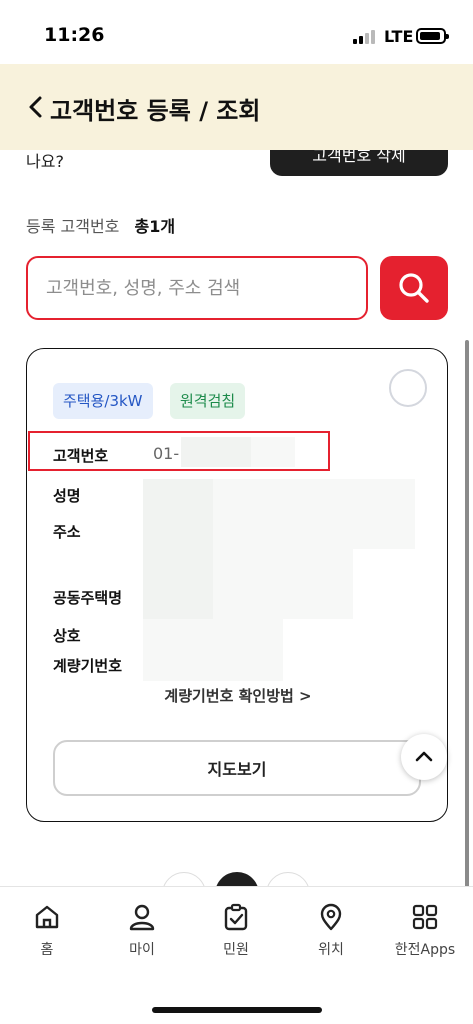 The width and height of the screenshot is (473, 1024). Describe the element at coordinates (425, 917) in the screenshot. I see `apps-grid-icon` at that location.